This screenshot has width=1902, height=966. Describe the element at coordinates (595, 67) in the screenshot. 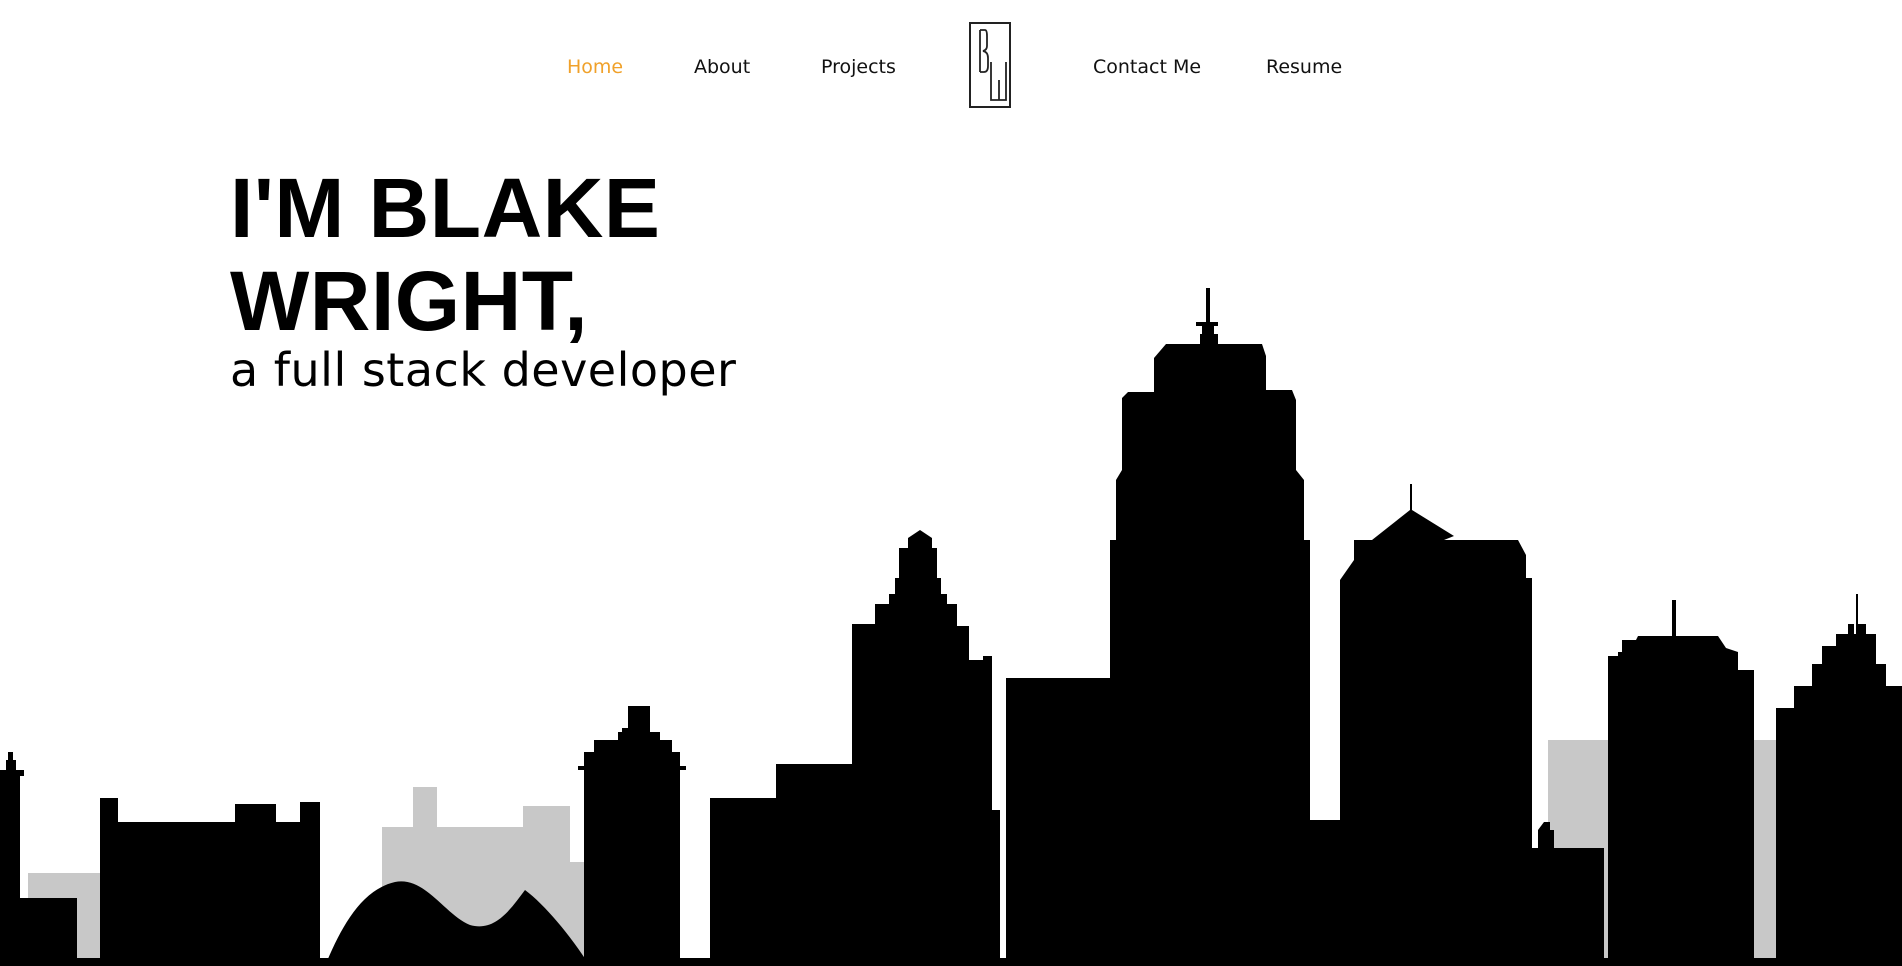

I see `nav-home-link: Home` at that location.